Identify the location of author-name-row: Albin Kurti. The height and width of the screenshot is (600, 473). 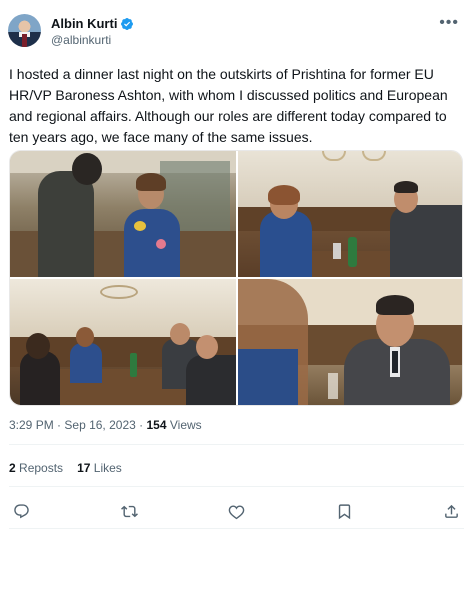
(92, 23).